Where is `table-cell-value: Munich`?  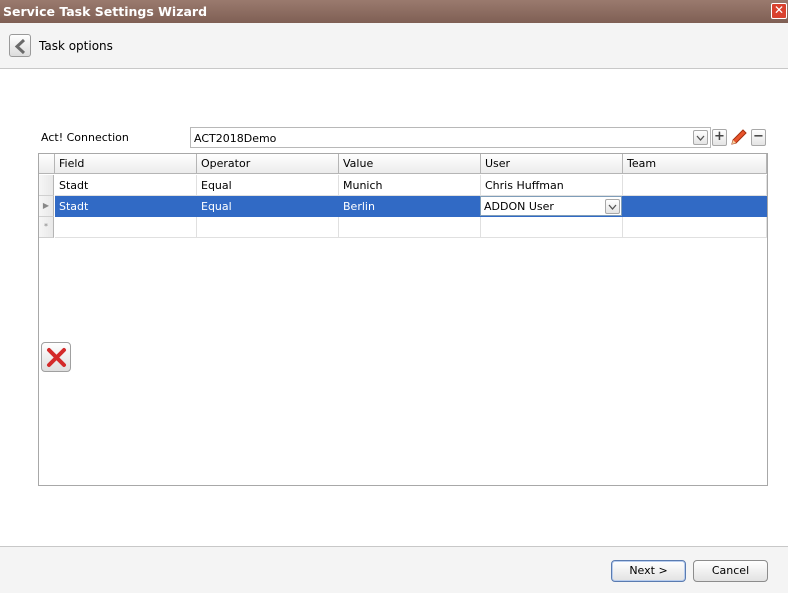 table-cell-value: Munich is located at coordinates (410, 185).